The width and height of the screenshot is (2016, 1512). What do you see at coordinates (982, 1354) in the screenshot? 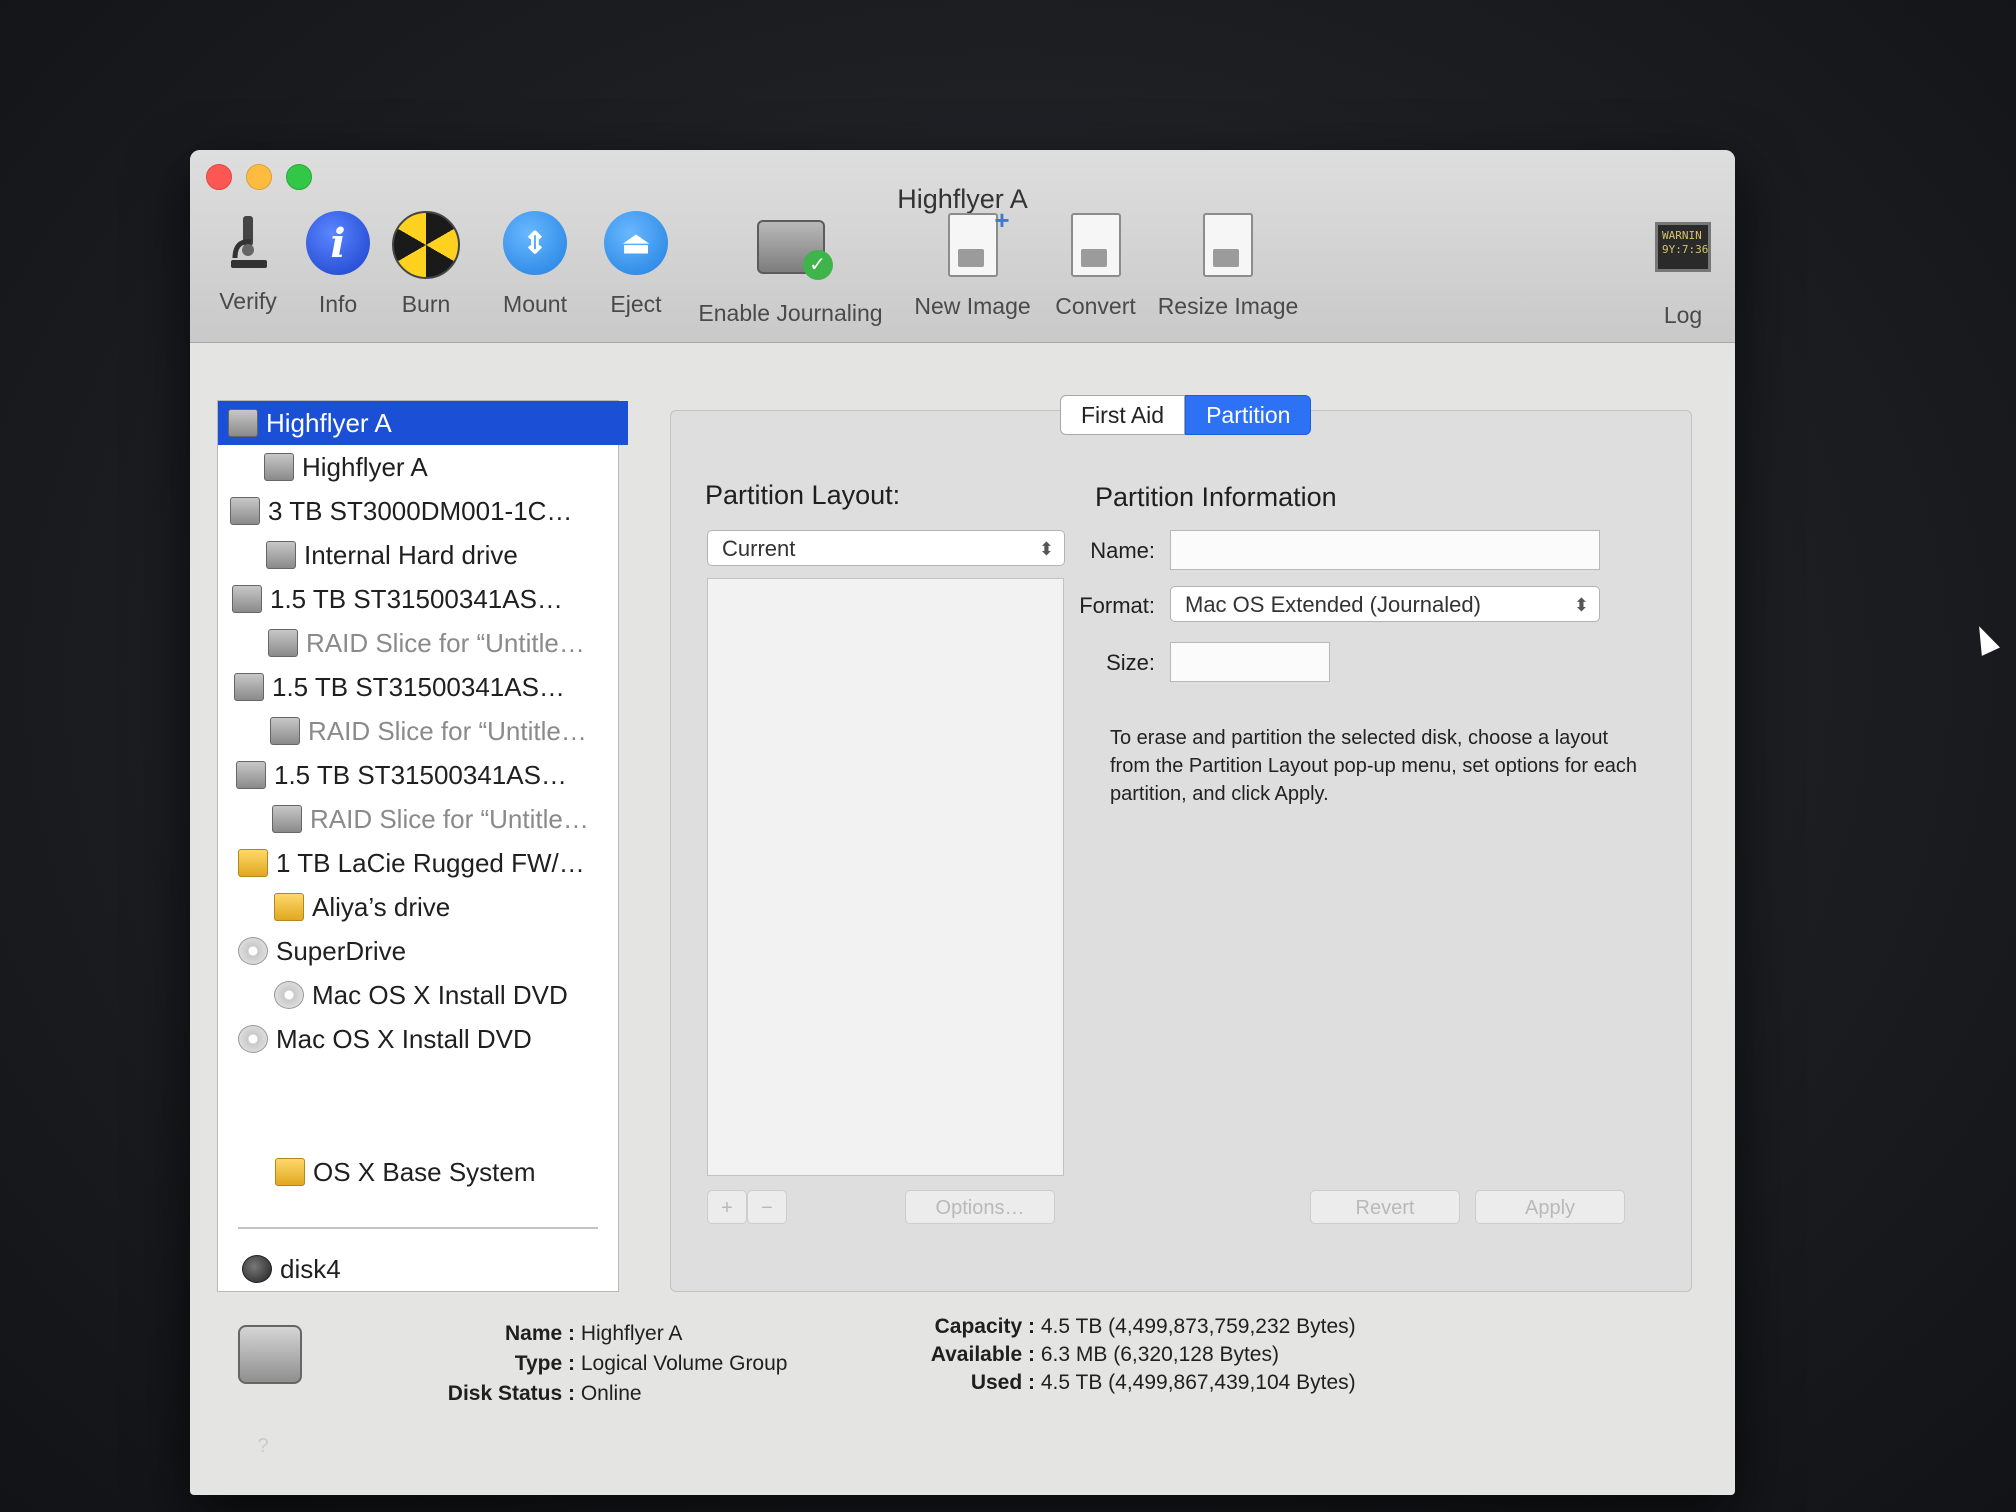
I see `detail-available-key: Available :` at bounding box center [982, 1354].